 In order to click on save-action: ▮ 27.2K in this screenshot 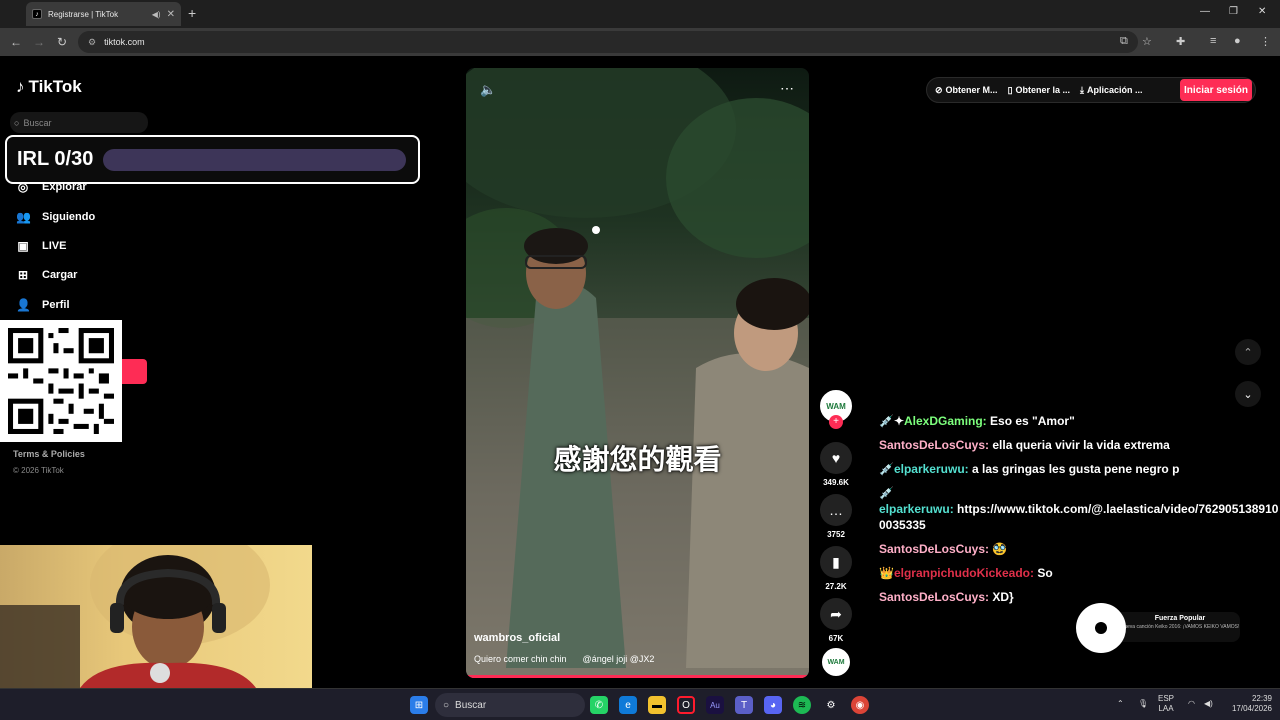, I will do `click(836, 568)`.